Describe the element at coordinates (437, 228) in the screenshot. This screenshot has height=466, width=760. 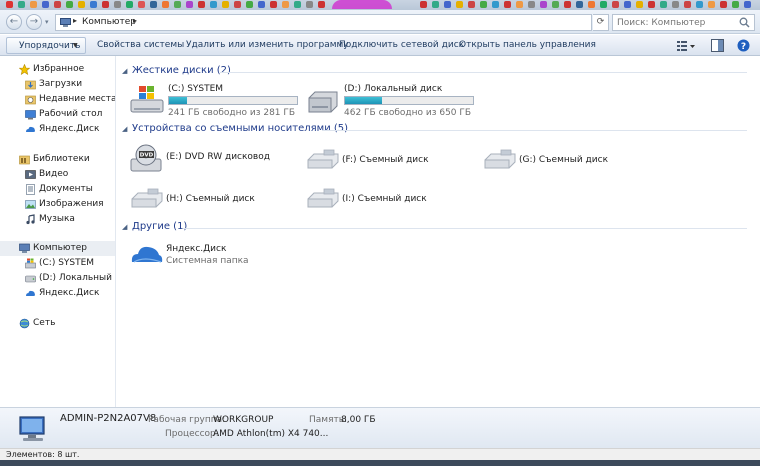
I see `group-other: ◢ Другие (1)` at that location.